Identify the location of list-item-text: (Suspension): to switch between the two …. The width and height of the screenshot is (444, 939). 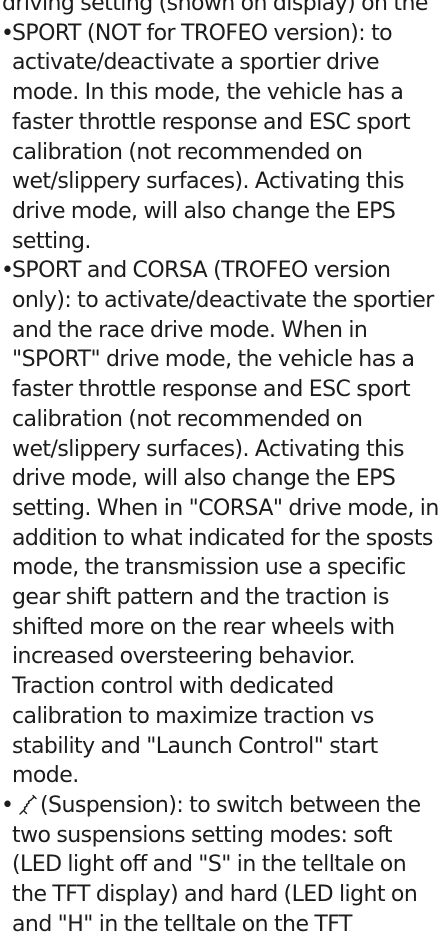
(216, 864).